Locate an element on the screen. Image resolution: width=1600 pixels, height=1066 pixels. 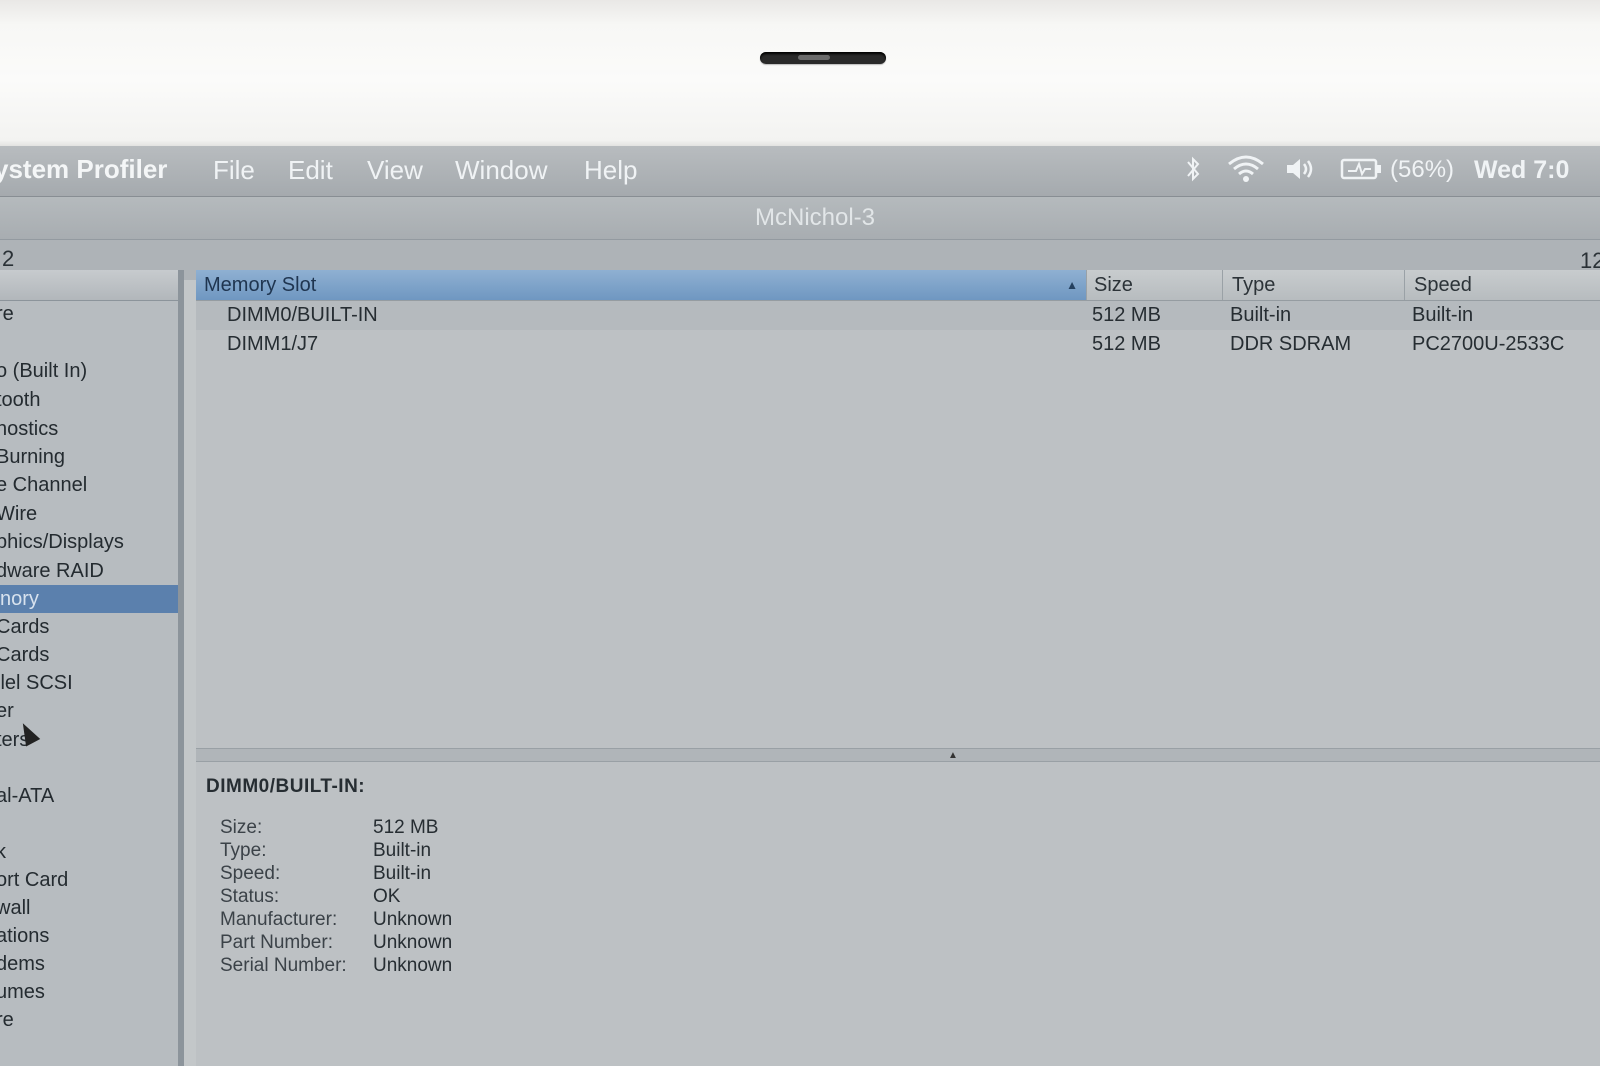
cell-slot: DIMM0/BUILT-IN is located at coordinates (302, 315).